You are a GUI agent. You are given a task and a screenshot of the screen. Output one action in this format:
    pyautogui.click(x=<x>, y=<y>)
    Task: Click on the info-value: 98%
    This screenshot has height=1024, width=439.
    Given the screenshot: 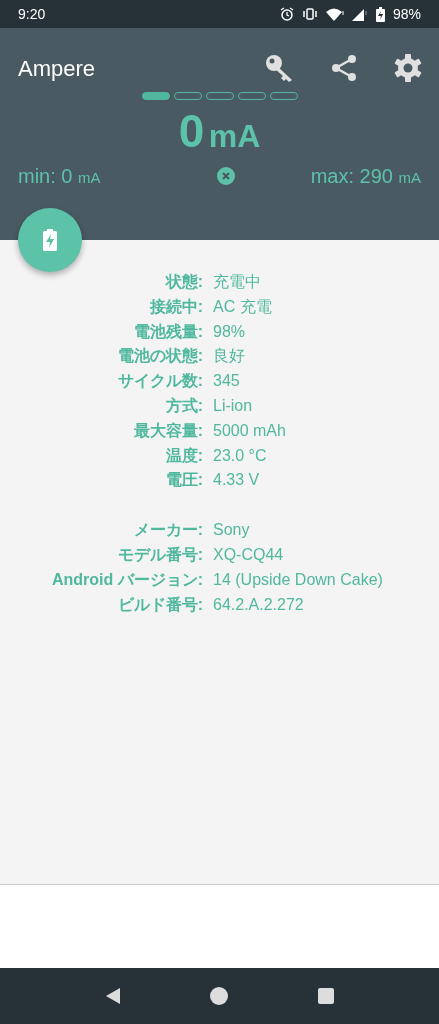 What is the action you would take?
    pyautogui.click(x=229, y=331)
    